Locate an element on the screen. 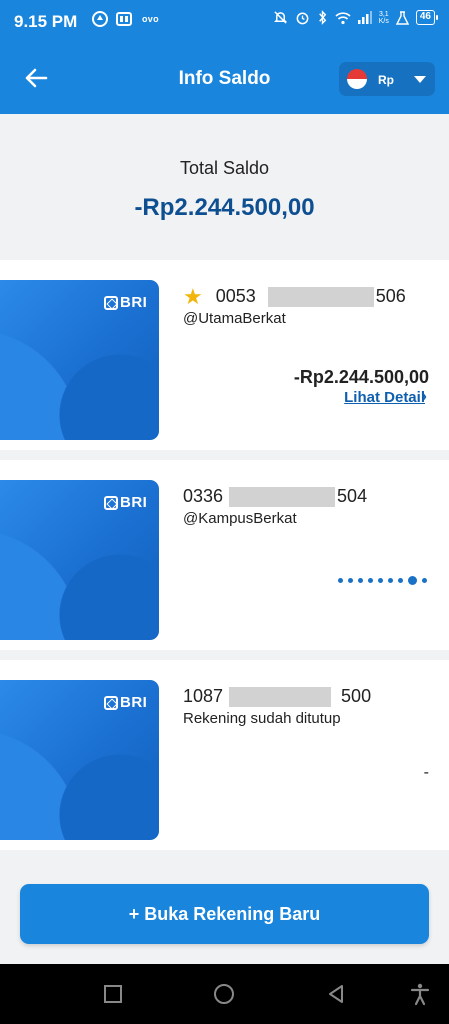 The height and width of the screenshot is (1024, 449). currency-selector: Rp is located at coordinates (387, 79).